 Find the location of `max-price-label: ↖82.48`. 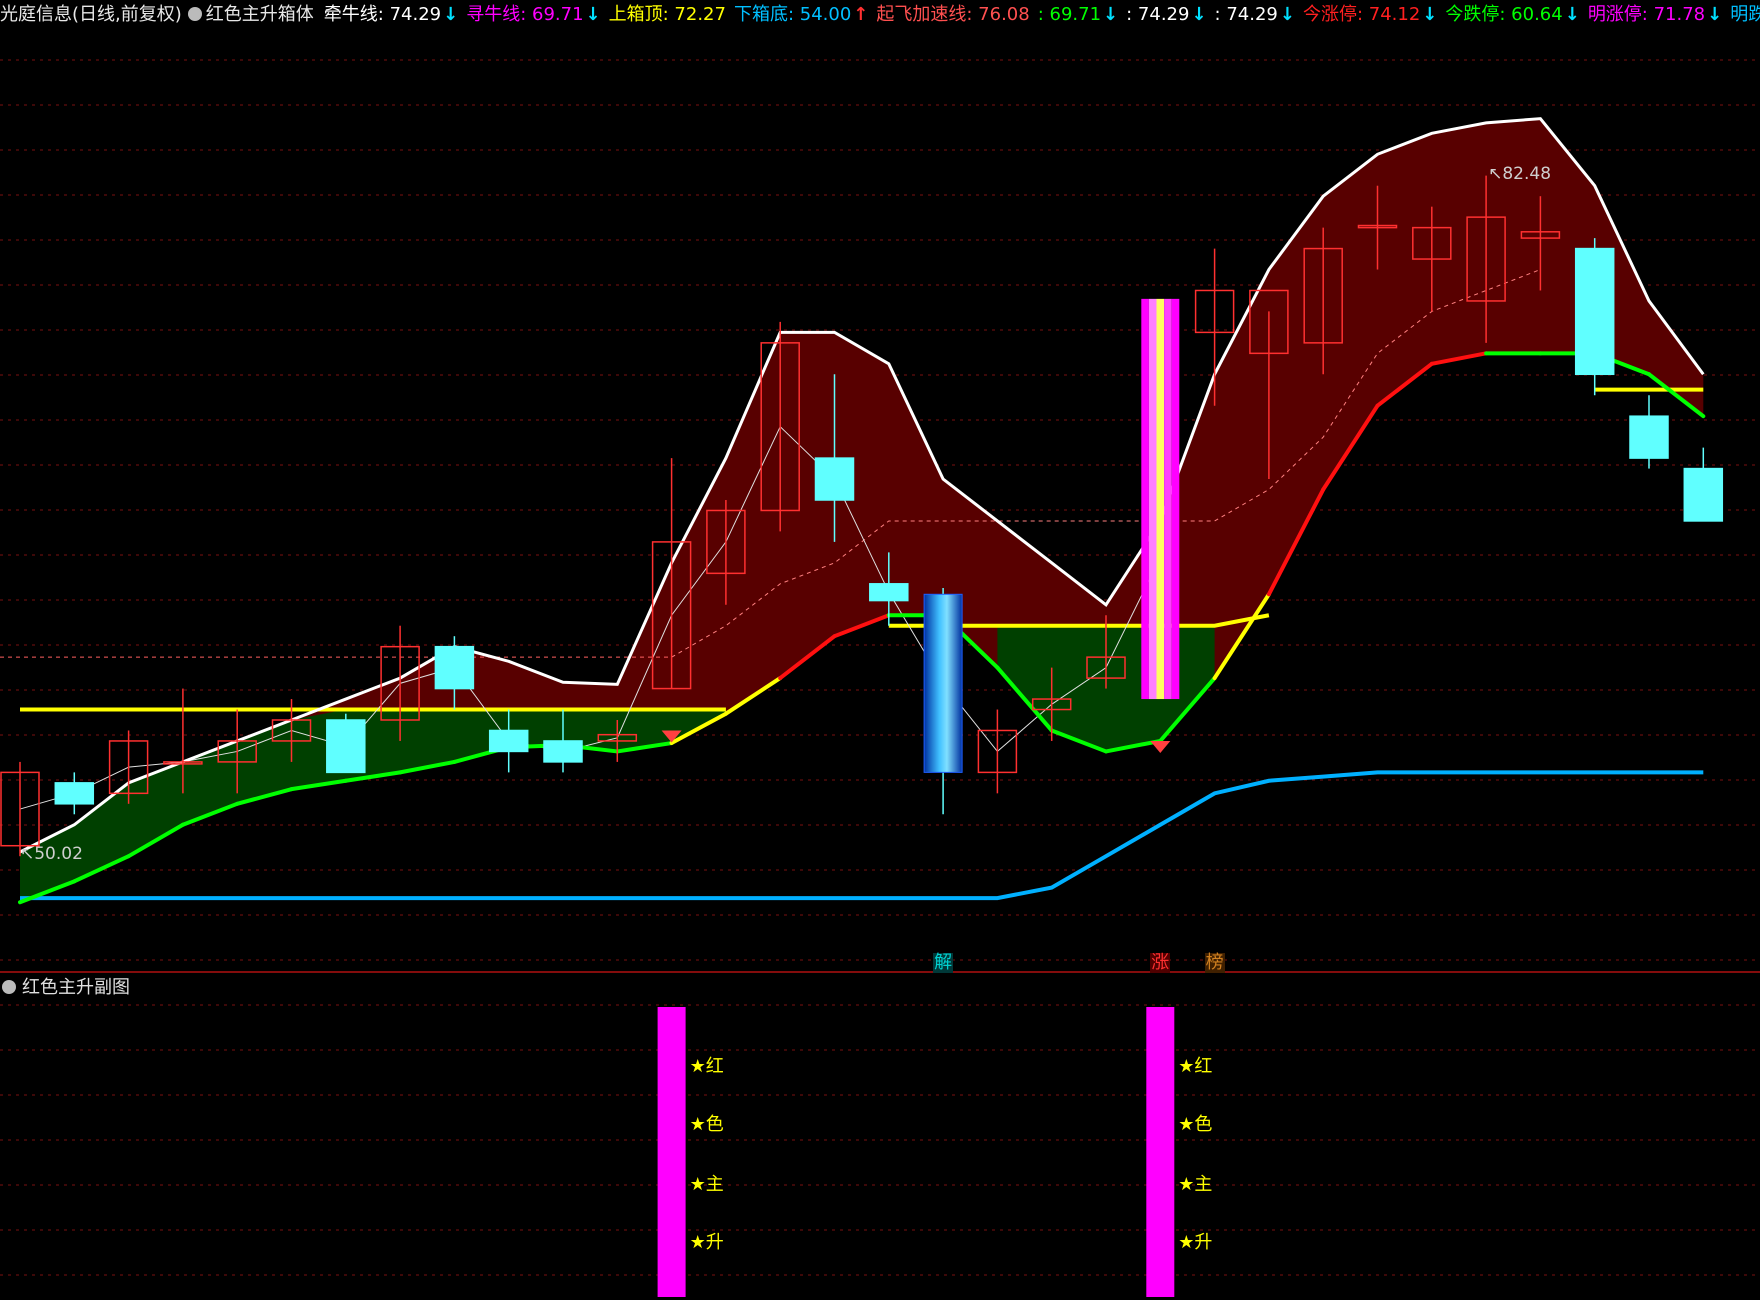

max-price-label: ↖82.48 is located at coordinates (1520, 173).